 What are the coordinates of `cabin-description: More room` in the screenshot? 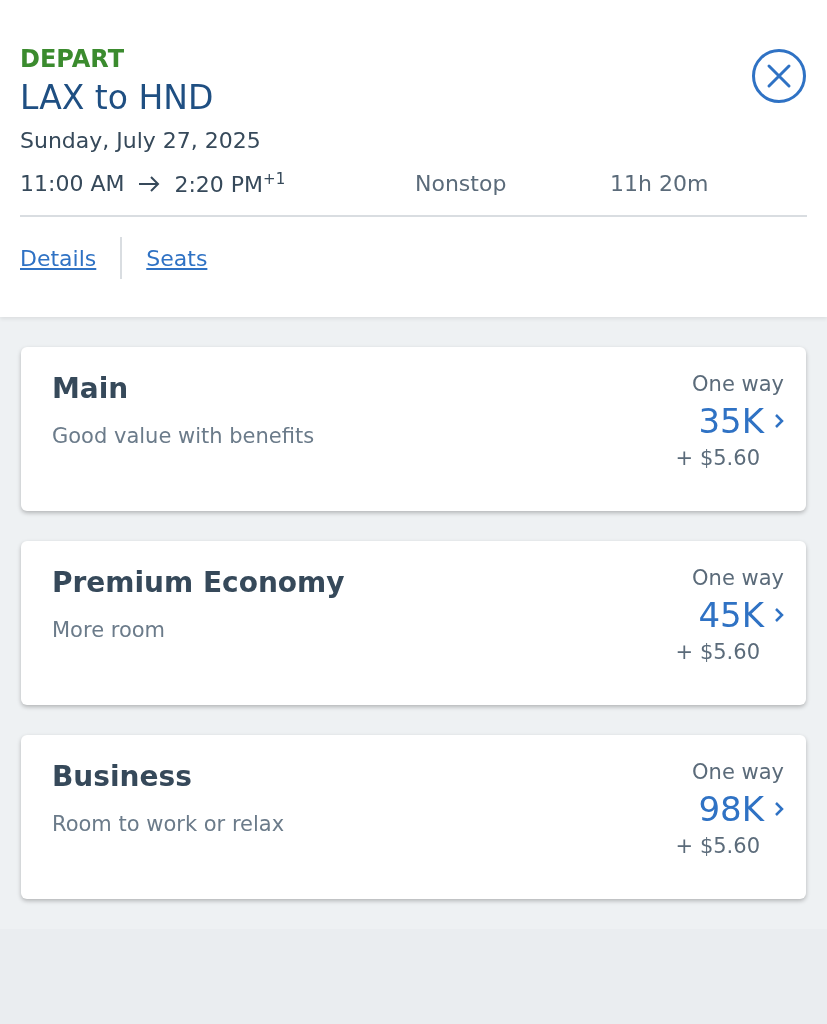 It's located at (109, 631).